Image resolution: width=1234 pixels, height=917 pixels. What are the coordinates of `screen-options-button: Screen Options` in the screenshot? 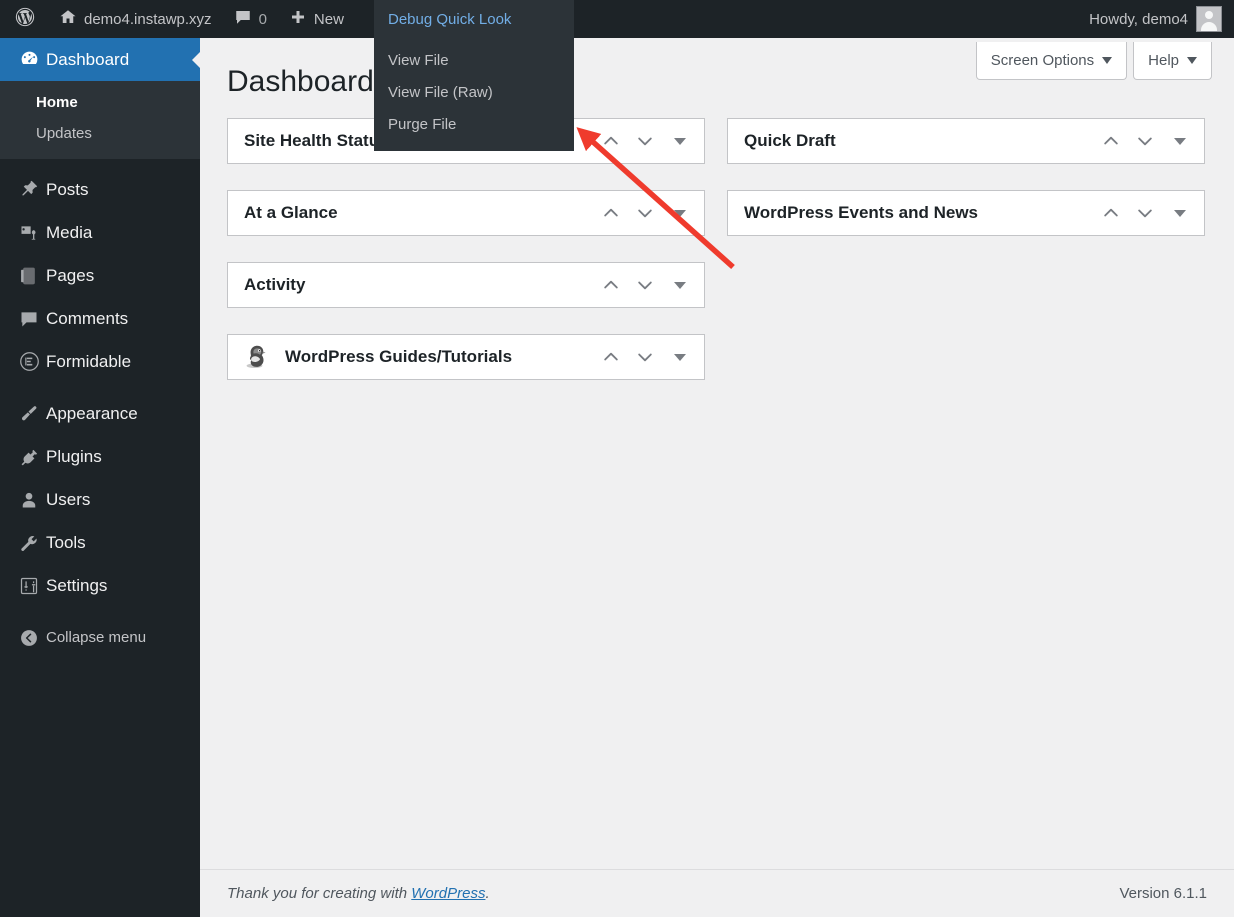 It's located at (1051, 61).